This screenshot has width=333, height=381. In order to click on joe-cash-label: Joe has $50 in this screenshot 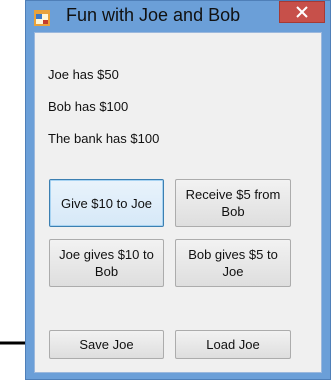, I will do `click(83, 74)`.